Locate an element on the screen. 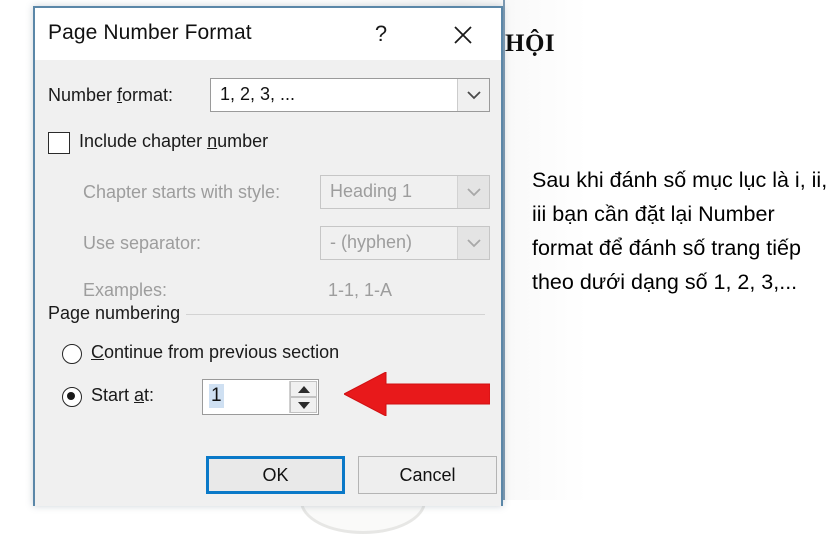 The image size is (840, 534). chapter-style-combobox: Heading 1 is located at coordinates (405, 192).